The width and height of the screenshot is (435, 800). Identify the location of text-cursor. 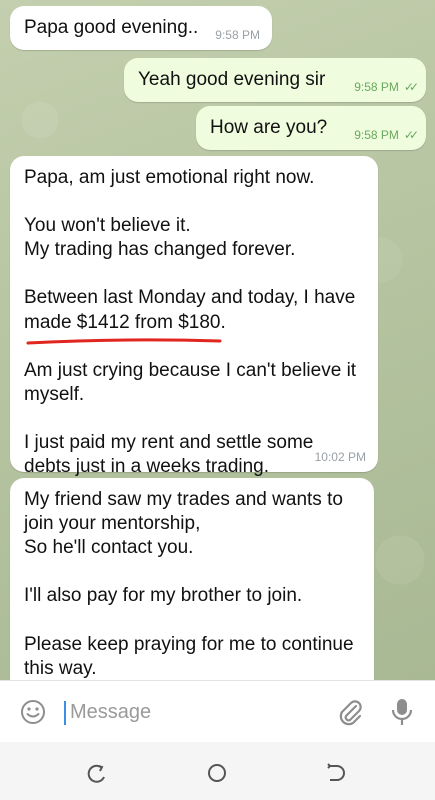
(65, 713).